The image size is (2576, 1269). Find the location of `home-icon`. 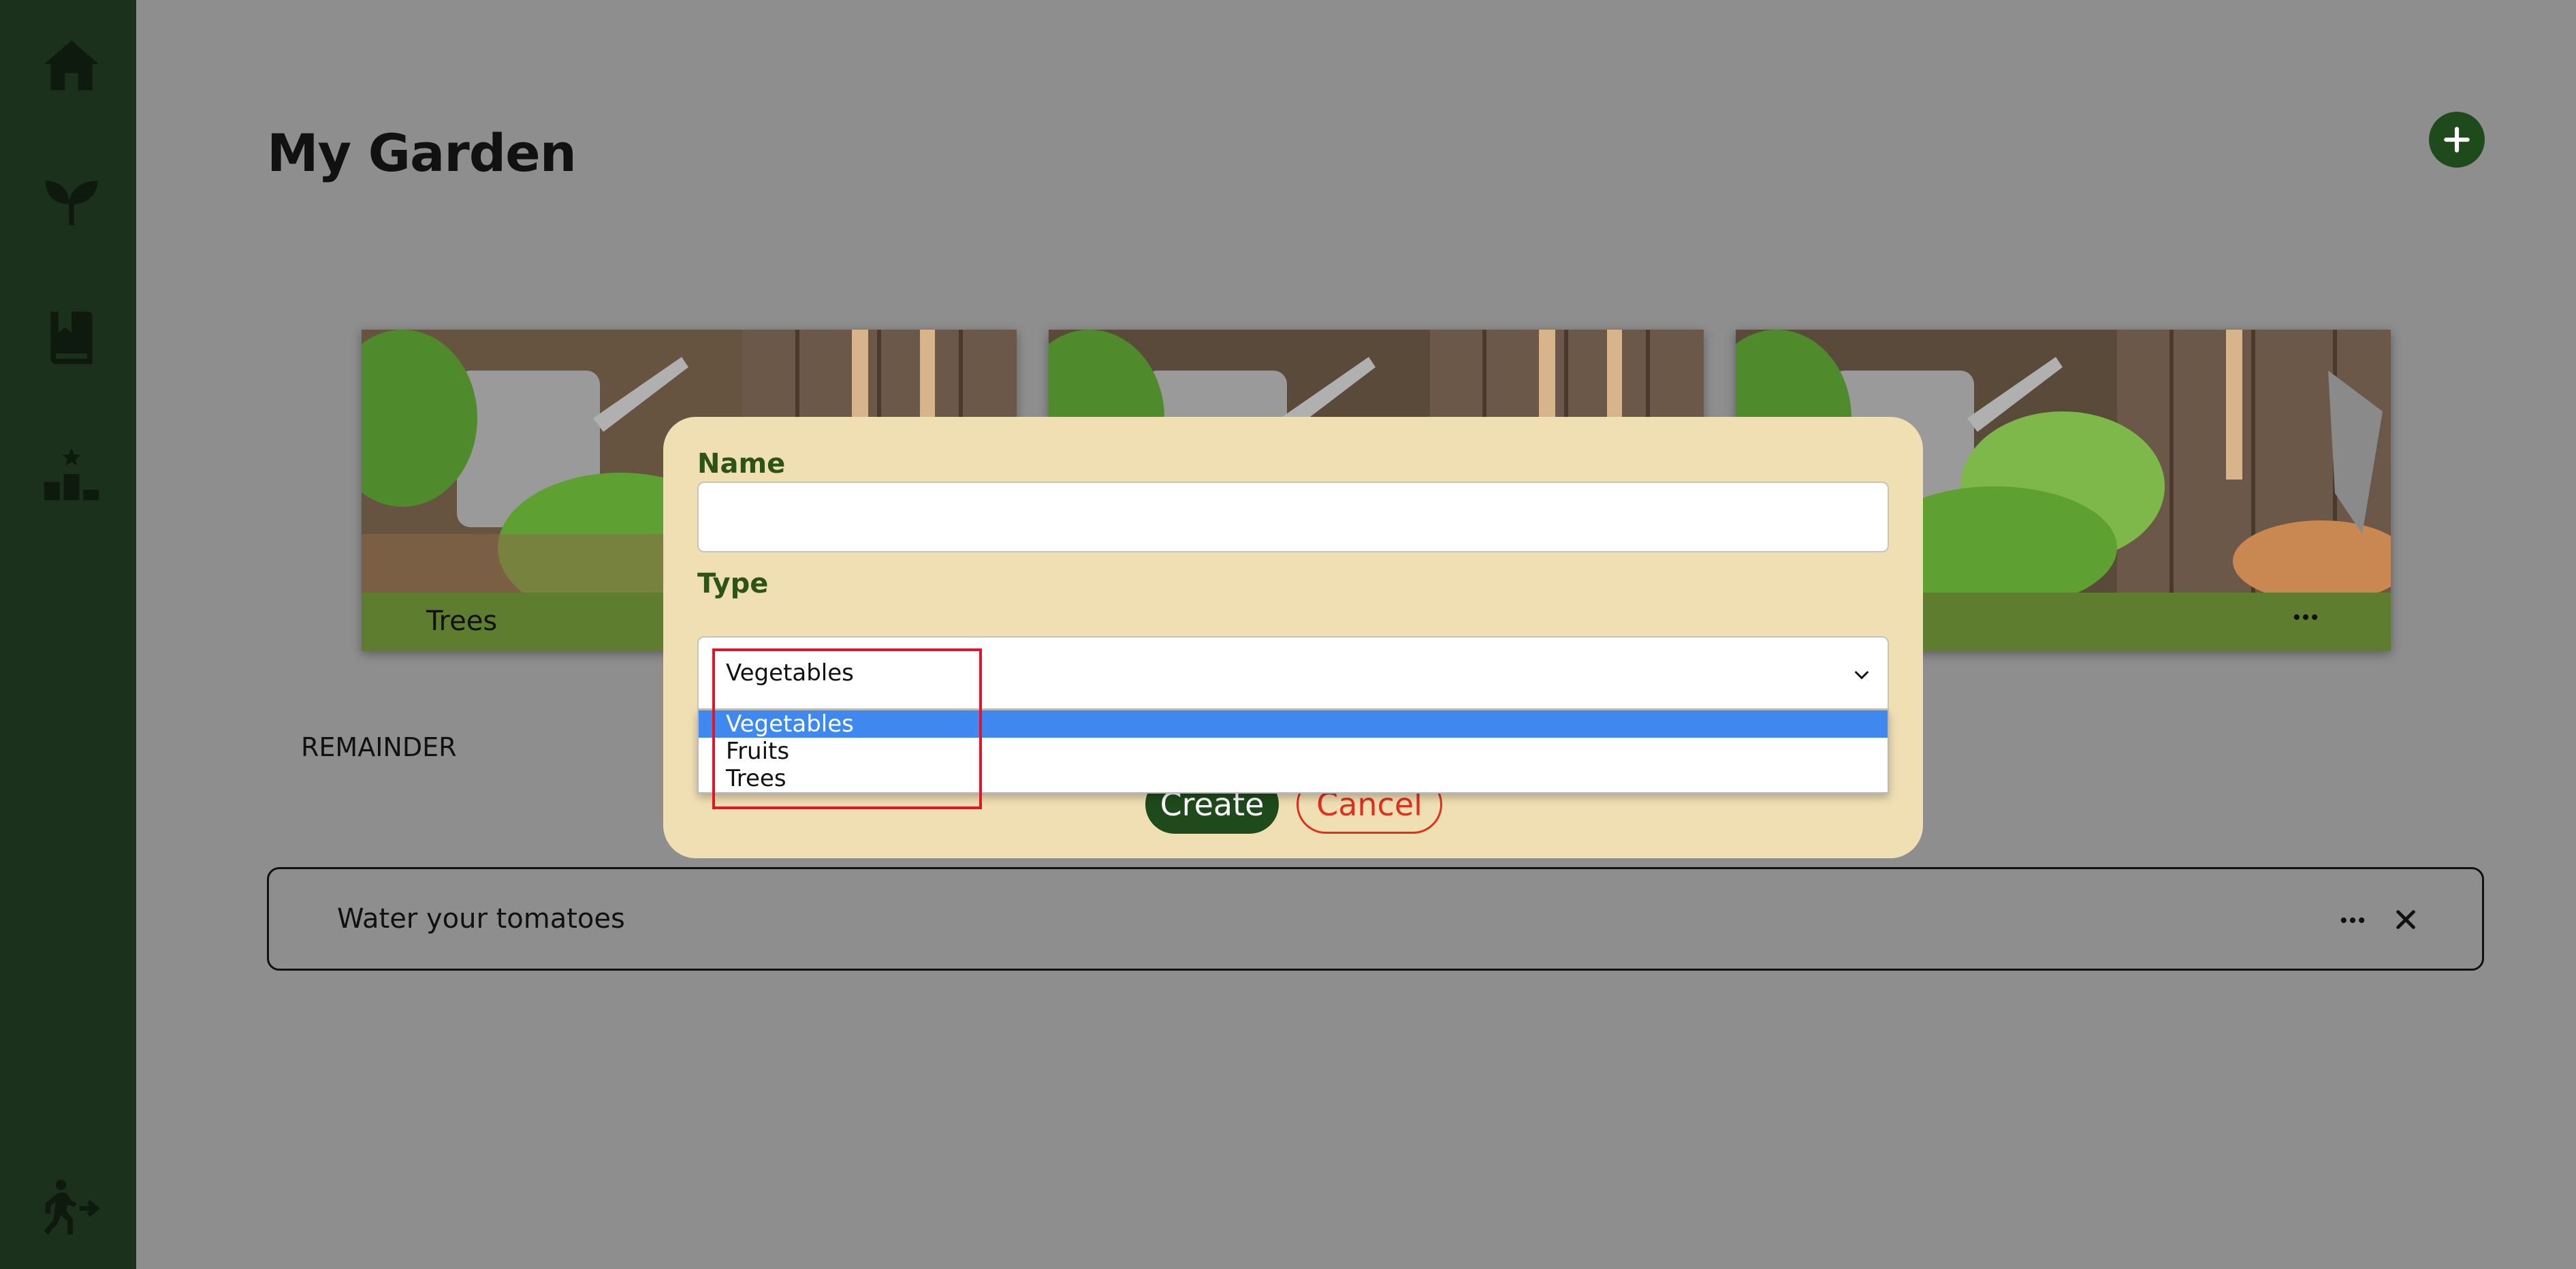

home-icon is located at coordinates (71, 65).